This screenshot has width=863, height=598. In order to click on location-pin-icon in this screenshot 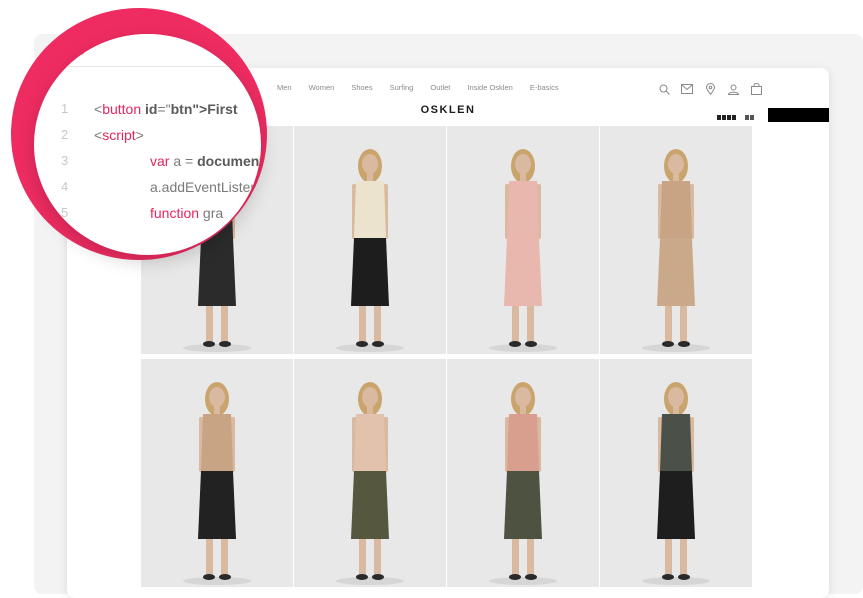, I will do `click(710, 89)`.